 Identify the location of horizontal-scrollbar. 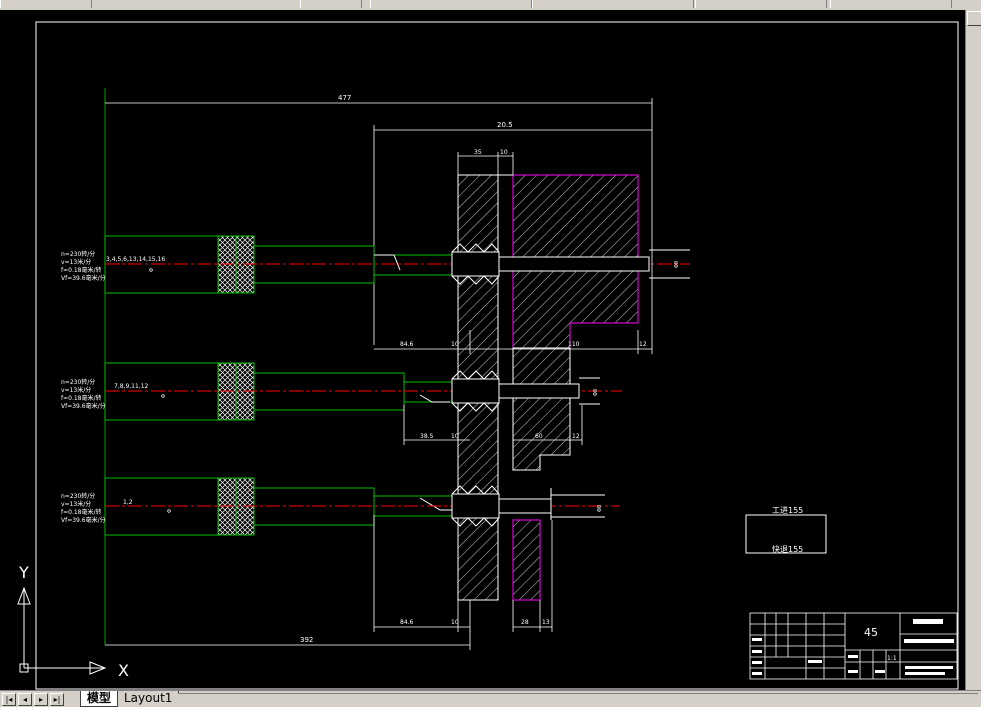
(578, 699).